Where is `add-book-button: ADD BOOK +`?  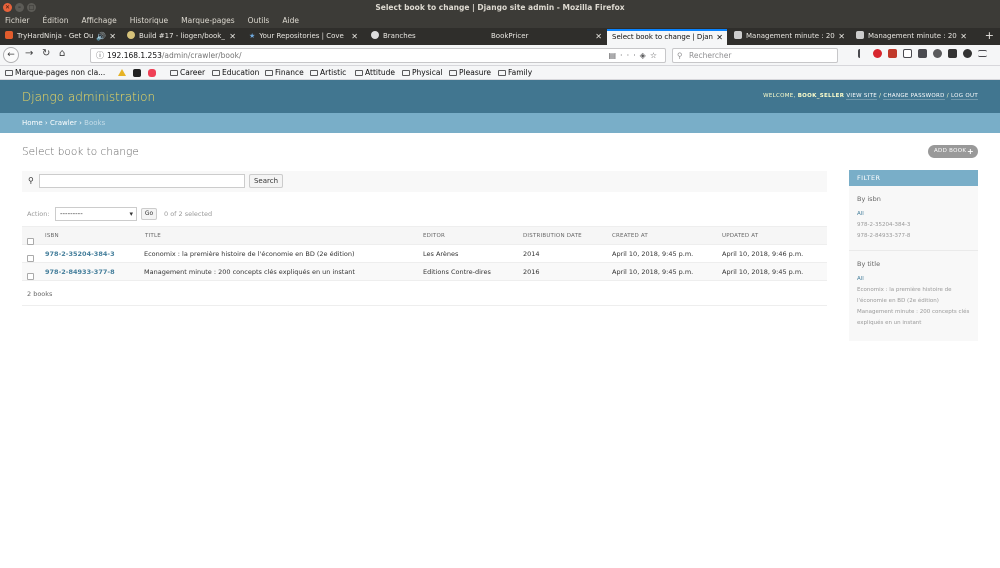 add-book-button: ADD BOOK + is located at coordinates (953, 151).